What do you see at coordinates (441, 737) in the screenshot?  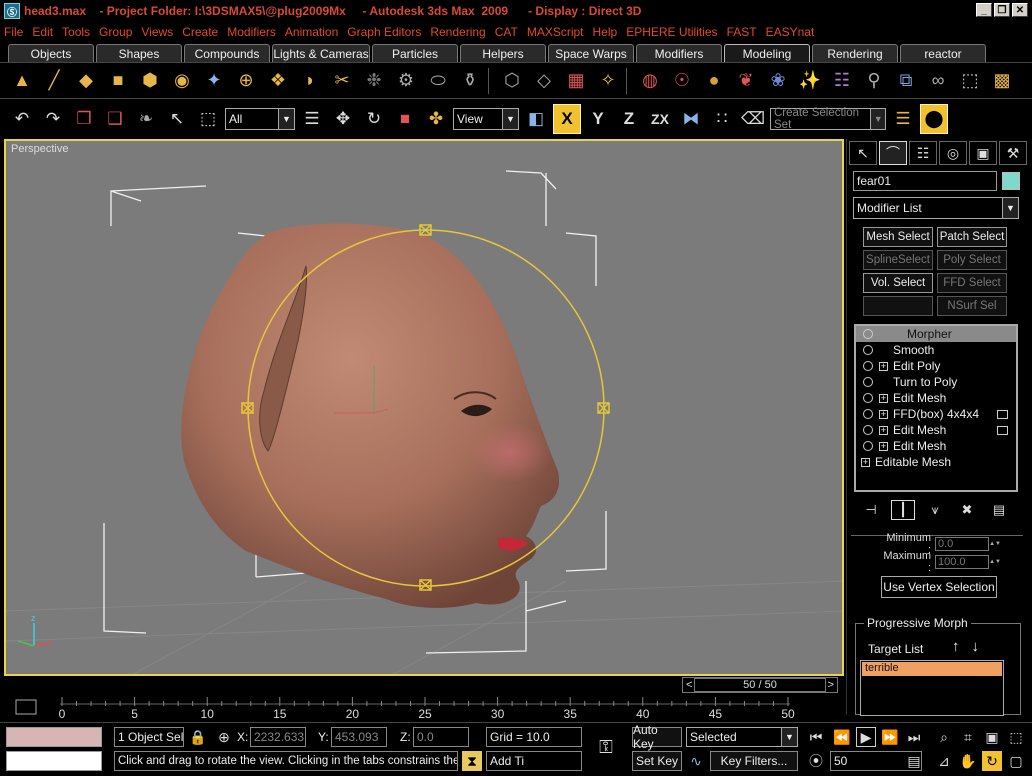 I see `z-coord-field: 0.0` at bounding box center [441, 737].